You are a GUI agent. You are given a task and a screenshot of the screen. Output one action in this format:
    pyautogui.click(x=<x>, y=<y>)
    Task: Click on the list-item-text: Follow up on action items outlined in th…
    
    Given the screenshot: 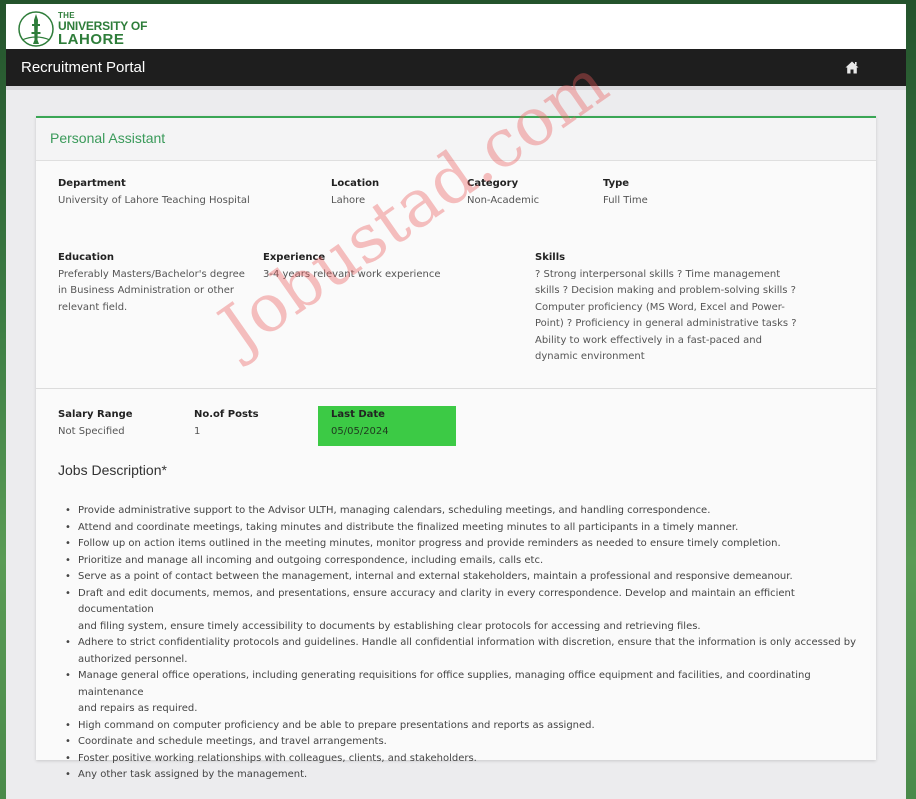 What is the action you would take?
    pyautogui.click(x=429, y=543)
    